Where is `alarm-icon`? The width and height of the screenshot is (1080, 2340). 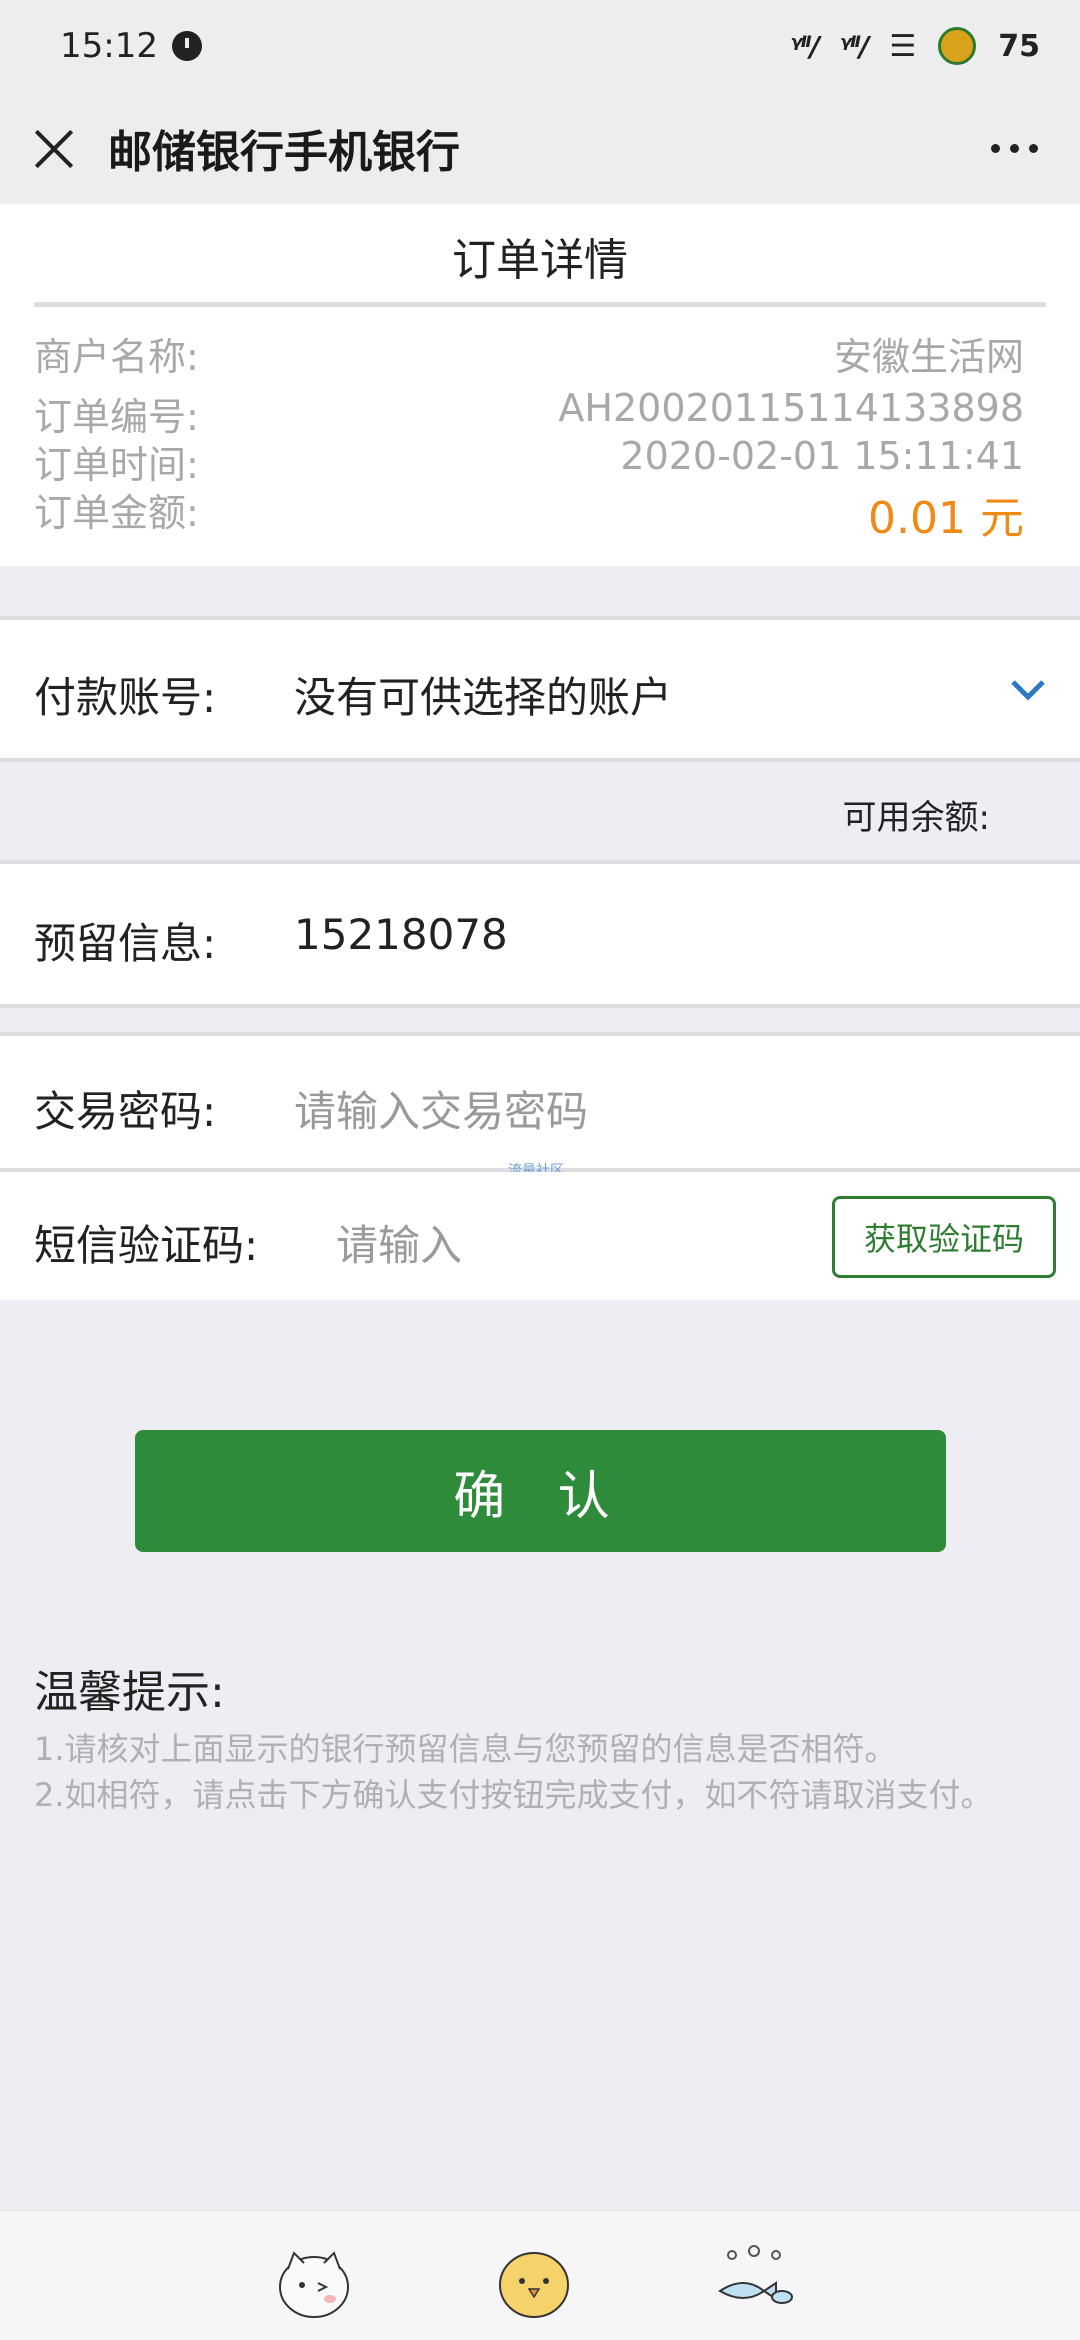
alarm-icon is located at coordinates (186, 46).